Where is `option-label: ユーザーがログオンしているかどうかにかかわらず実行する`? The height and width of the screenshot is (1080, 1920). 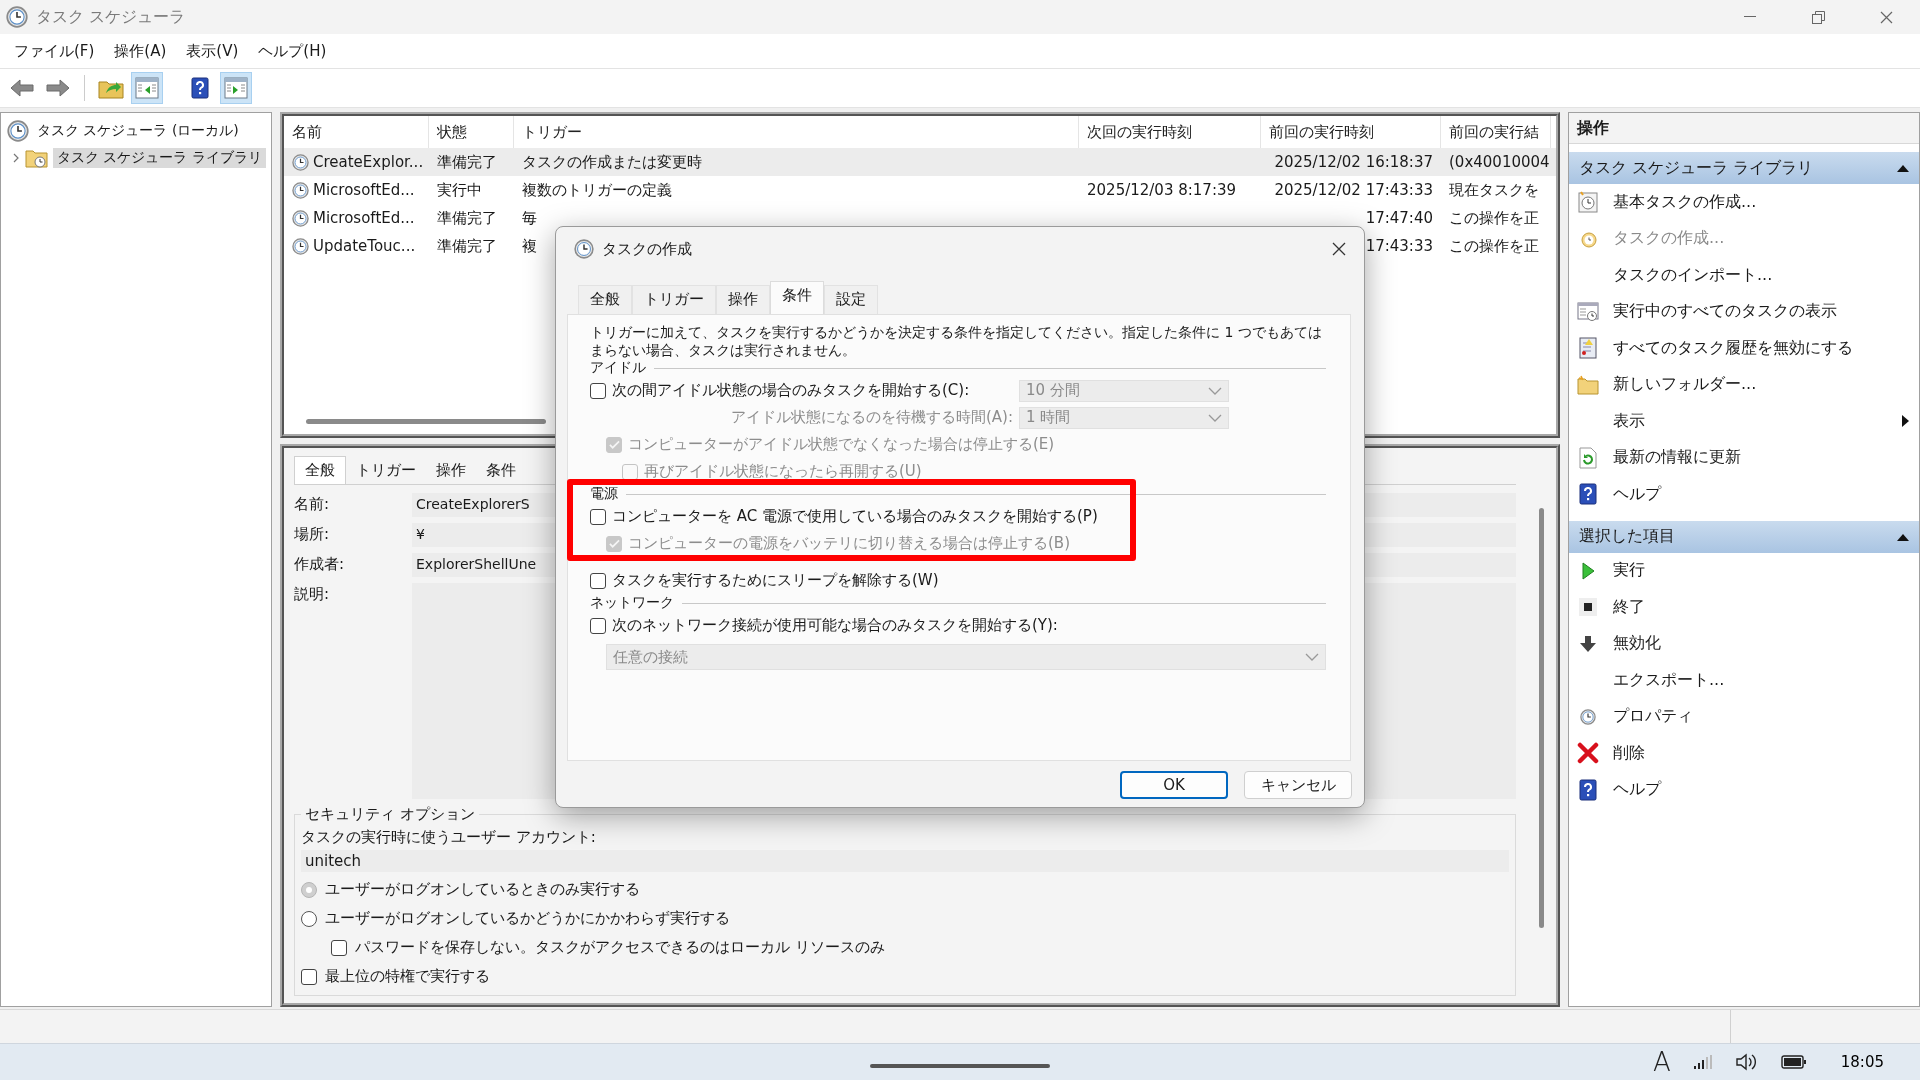
option-label: ユーザーがログオンしているかどうかにかかわらず実行する is located at coordinates (527, 918).